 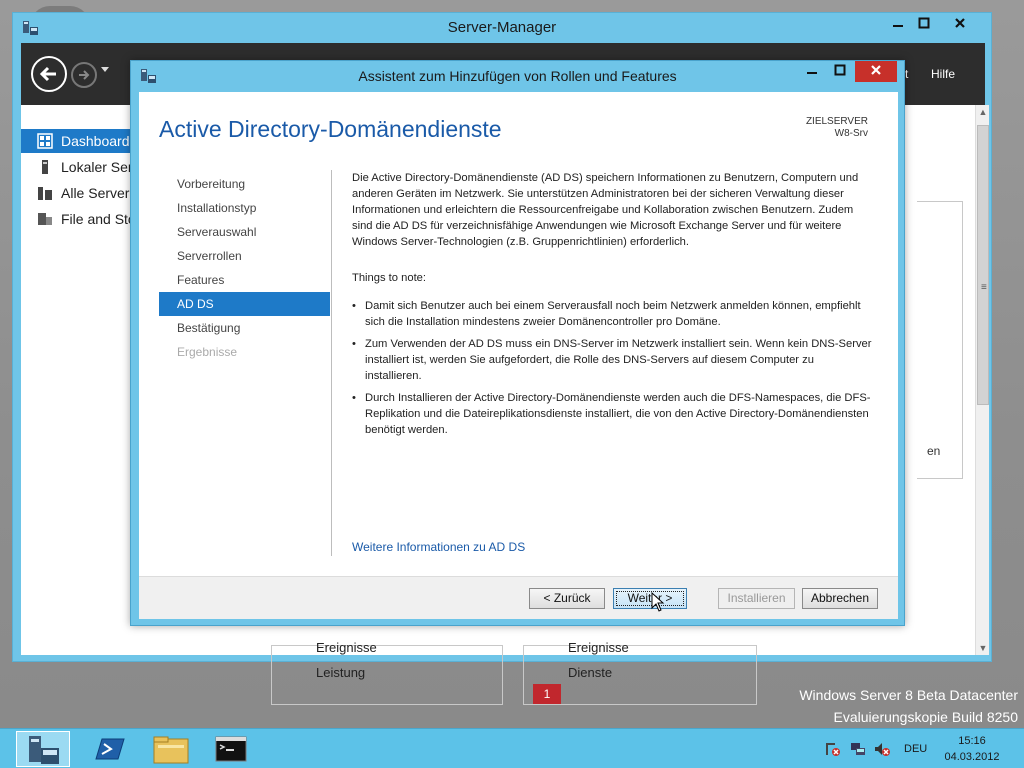 I want to click on cmd-icon, so click(x=231, y=749).